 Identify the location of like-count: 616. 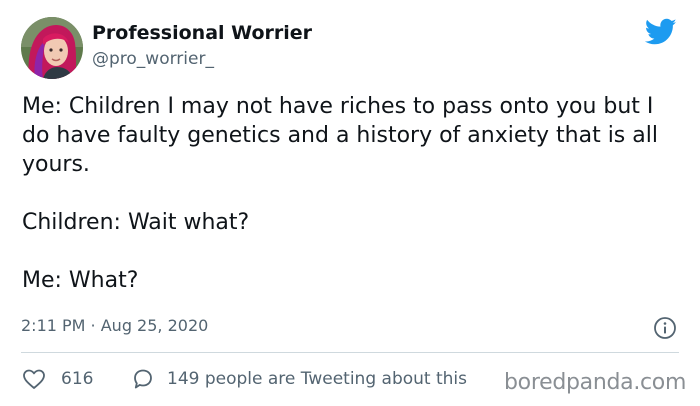
(77, 379).